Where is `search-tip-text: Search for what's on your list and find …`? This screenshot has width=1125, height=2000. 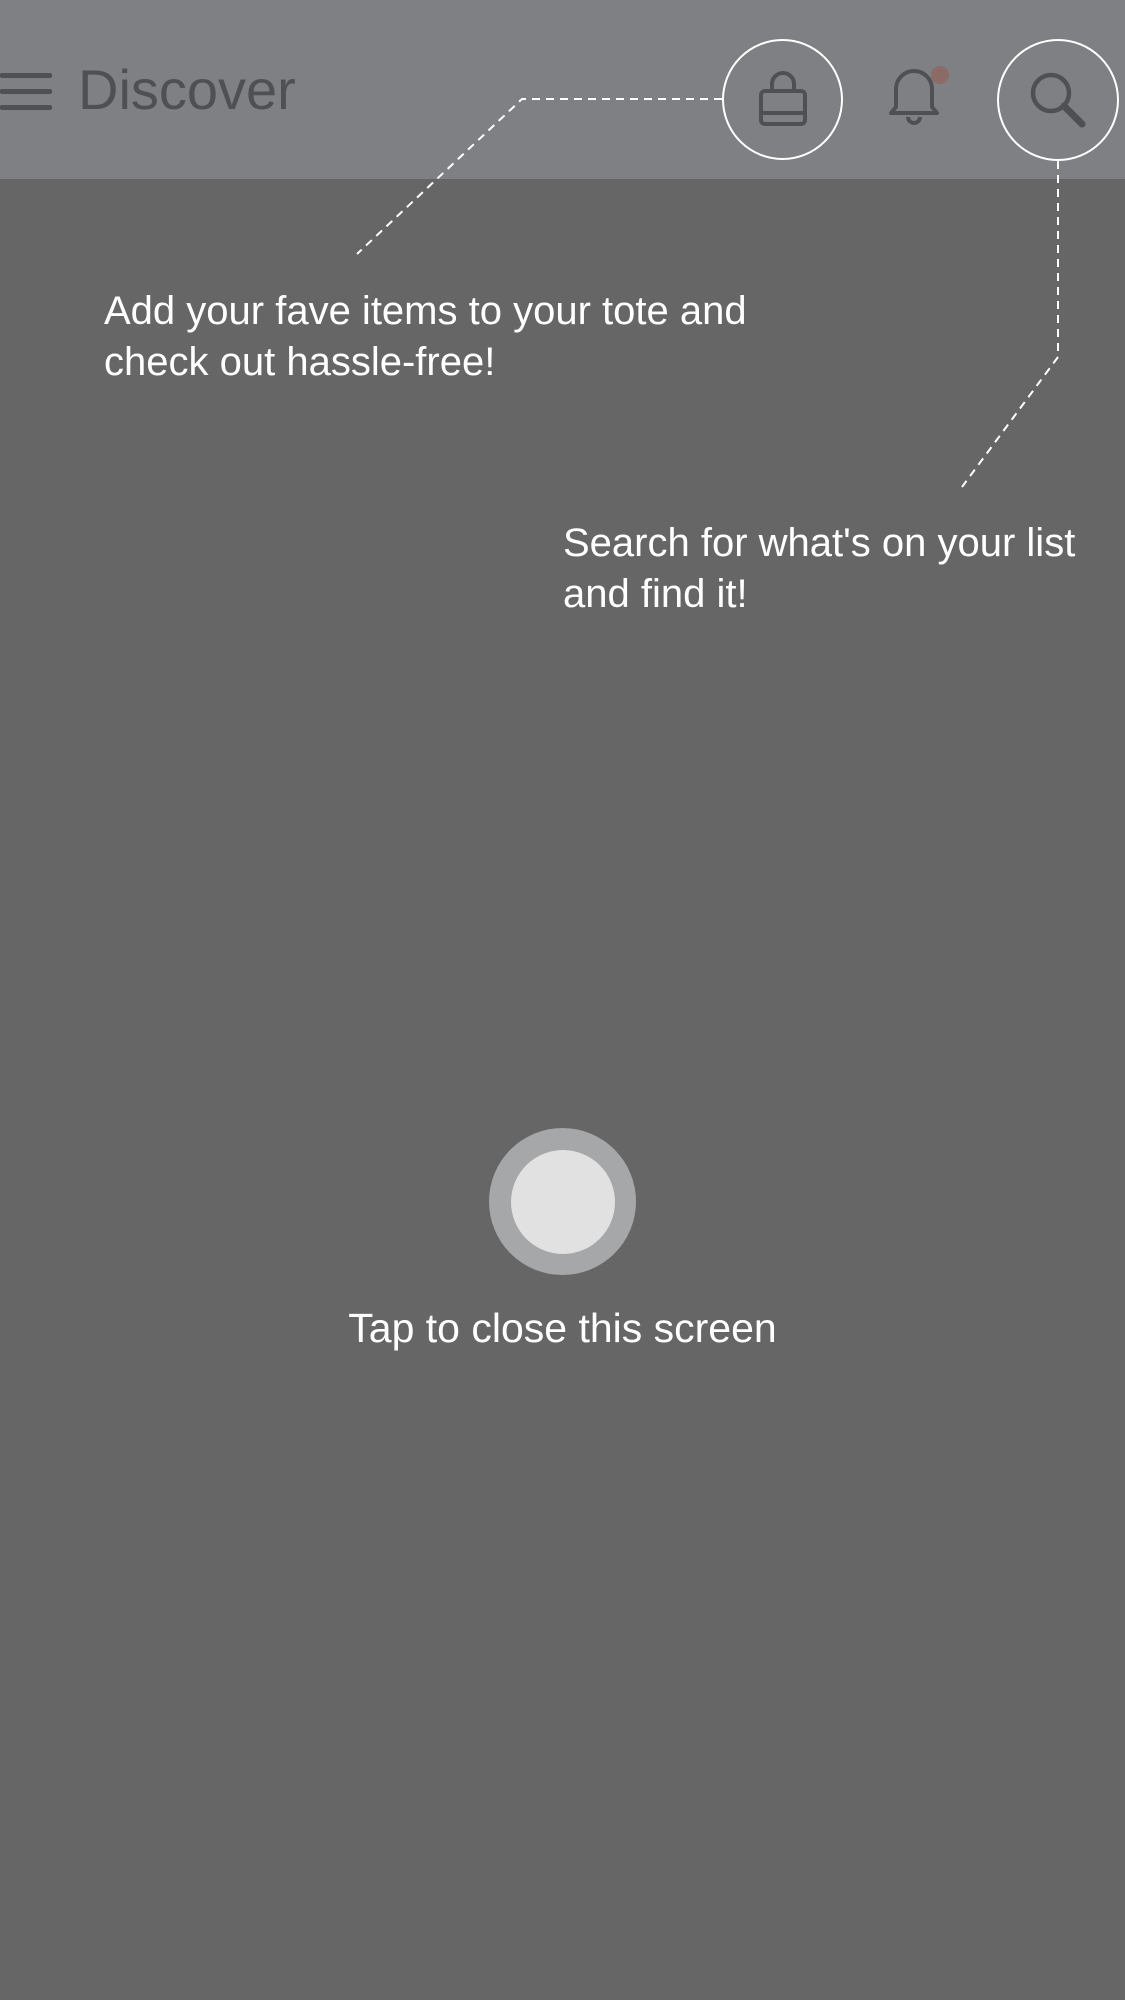
search-tip-text: Search for what's on your list and find … is located at coordinates (819, 568).